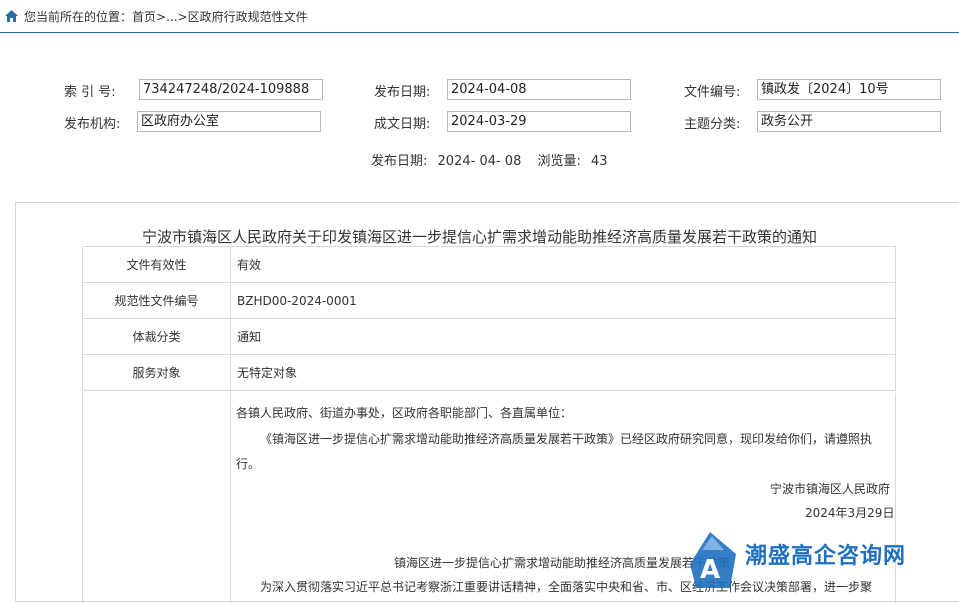 Image resolution: width=959 pixels, height=603 pixels. I want to click on row-value: 无特定对象, so click(563, 372).